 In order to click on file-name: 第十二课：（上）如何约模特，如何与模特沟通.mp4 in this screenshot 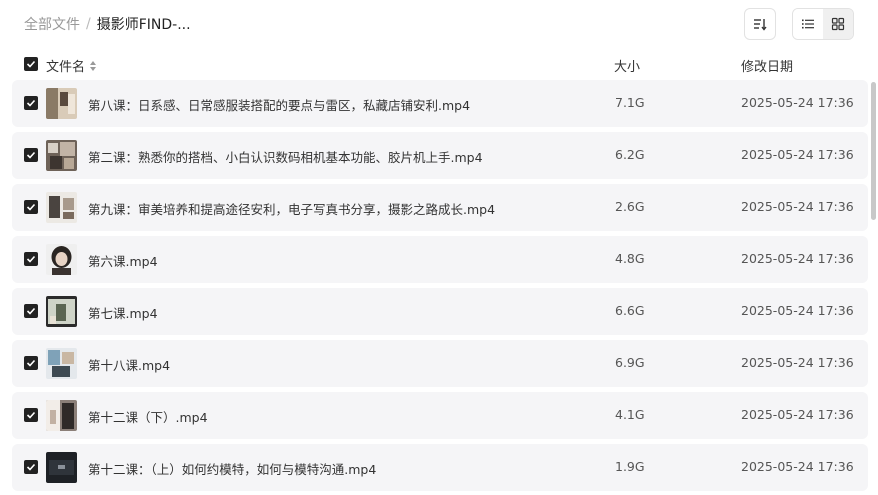, I will do `click(232, 469)`.